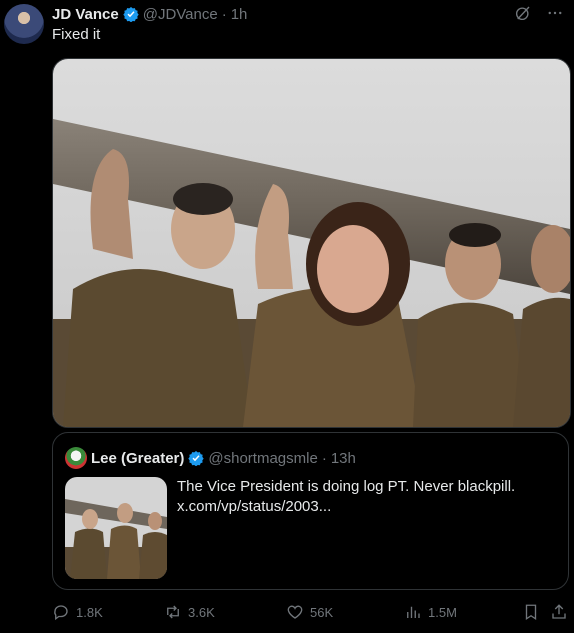 Image resolution: width=574 pixels, height=633 pixels. I want to click on like-count: 56K, so click(322, 612).